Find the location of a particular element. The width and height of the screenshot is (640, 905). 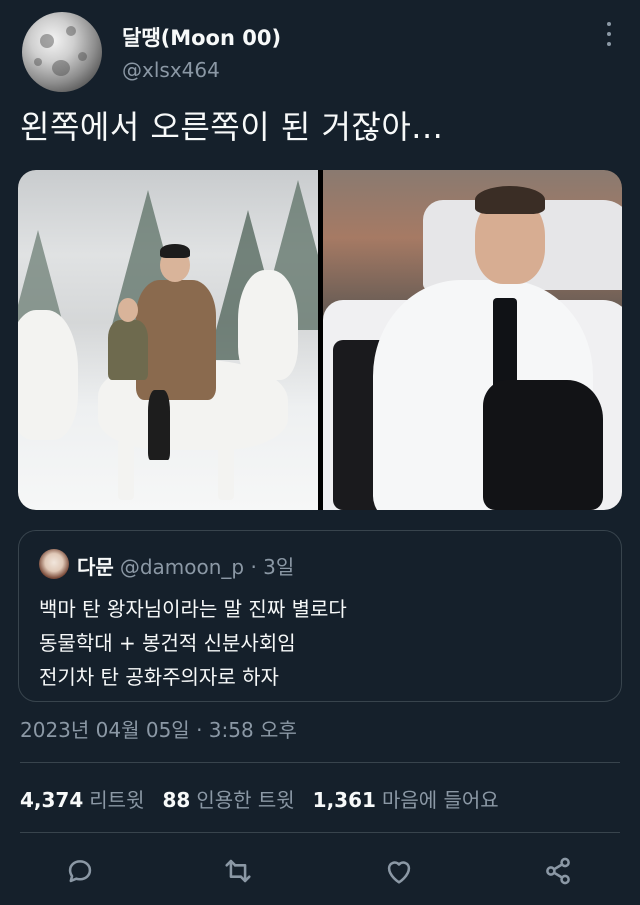

quoted-tweet-header: 다문 @damoon_p · 3일 is located at coordinates (185, 565).